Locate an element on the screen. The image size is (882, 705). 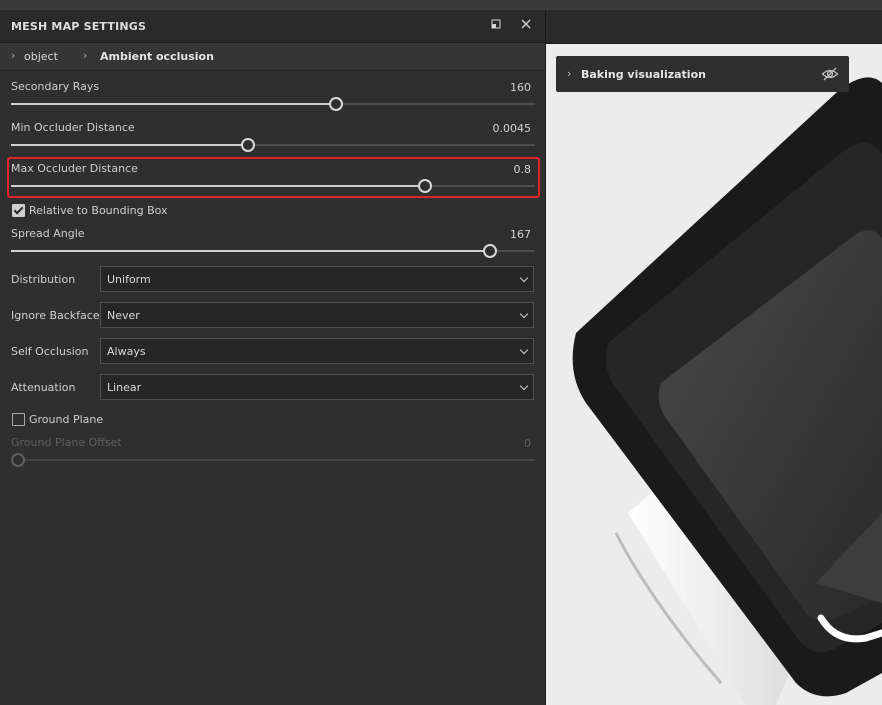
baking-visualization-label: Baking visualization is located at coordinates (643, 74).